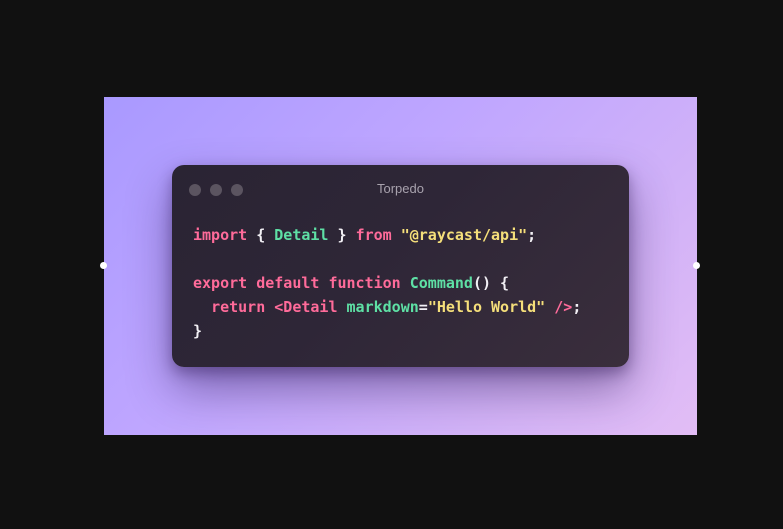 This screenshot has height=529, width=783. Describe the element at coordinates (563, 307) in the screenshot. I see `code-token: />` at that location.